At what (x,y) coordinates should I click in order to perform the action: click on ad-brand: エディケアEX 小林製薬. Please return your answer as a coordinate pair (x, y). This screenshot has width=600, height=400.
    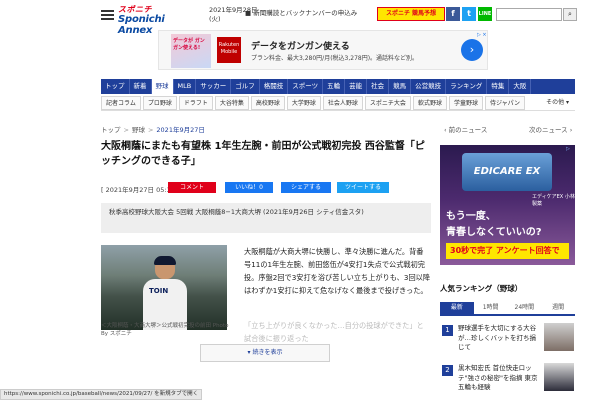
    Looking at the image, I should click on (553, 200).